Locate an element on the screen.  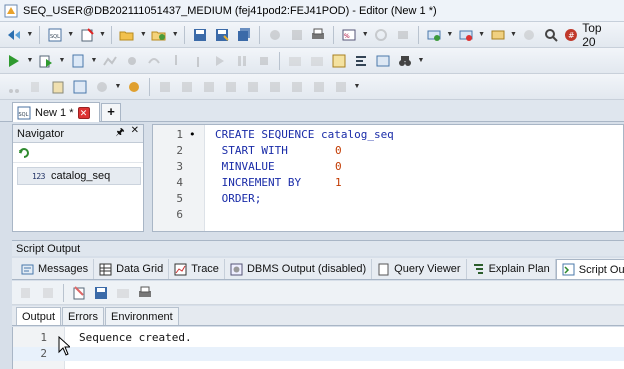
line-number: 3 is located at coordinates (179, 166).